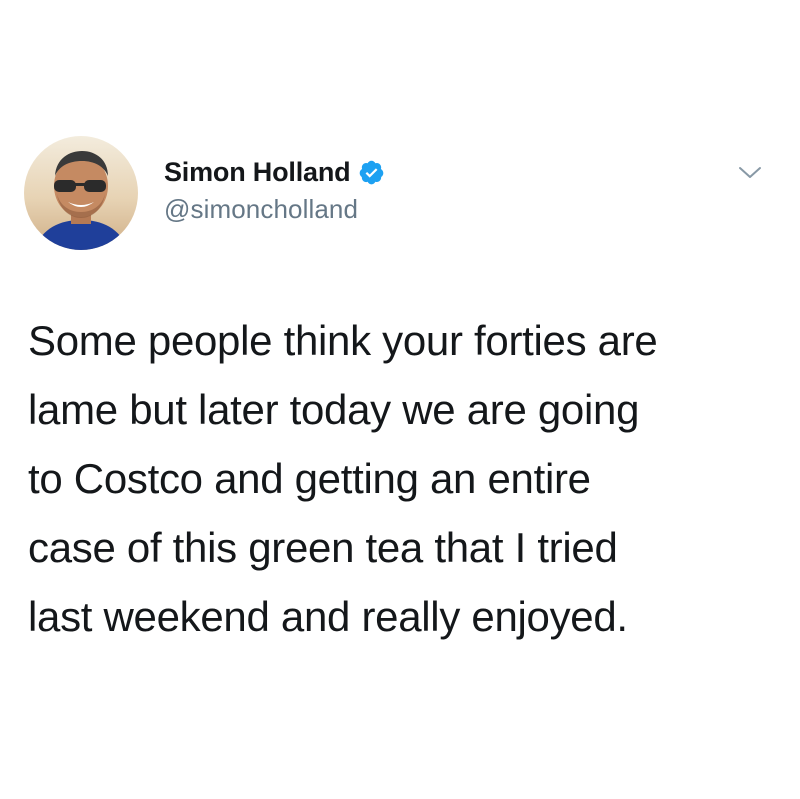  I want to click on tweet-text-line: to Costco and getting an entire, so click(309, 478).